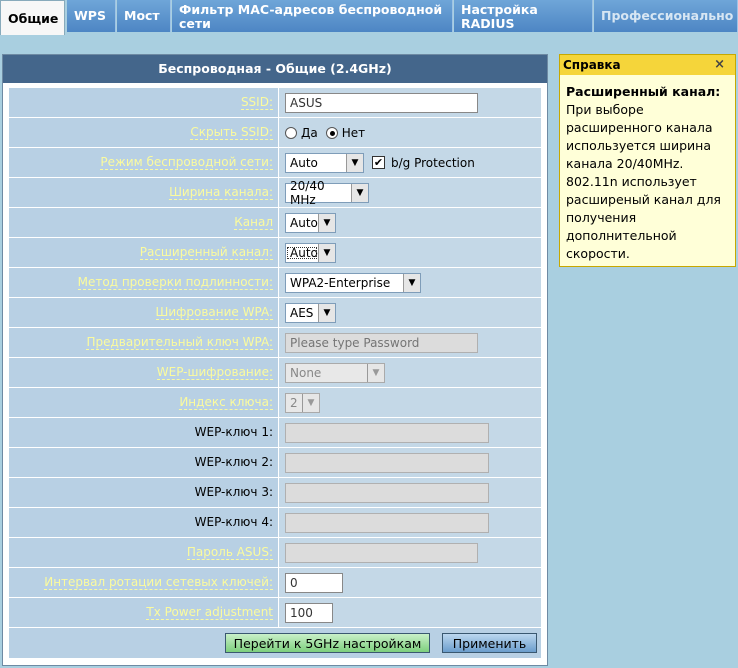 The width and height of the screenshot is (738, 668). What do you see at coordinates (214, 372) in the screenshot?
I see `wep-enc-label: WEP-шифрование:` at bounding box center [214, 372].